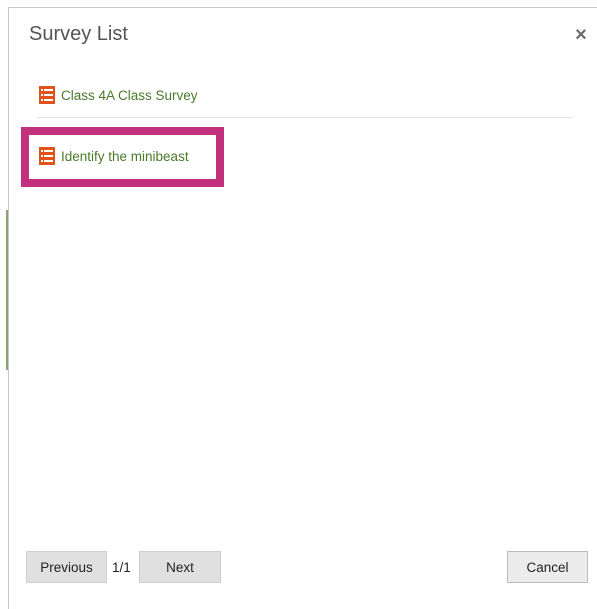 This screenshot has width=597, height=609. Describe the element at coordinates (180, 567) in the screenshot. I see `next-button: Next` at that location.